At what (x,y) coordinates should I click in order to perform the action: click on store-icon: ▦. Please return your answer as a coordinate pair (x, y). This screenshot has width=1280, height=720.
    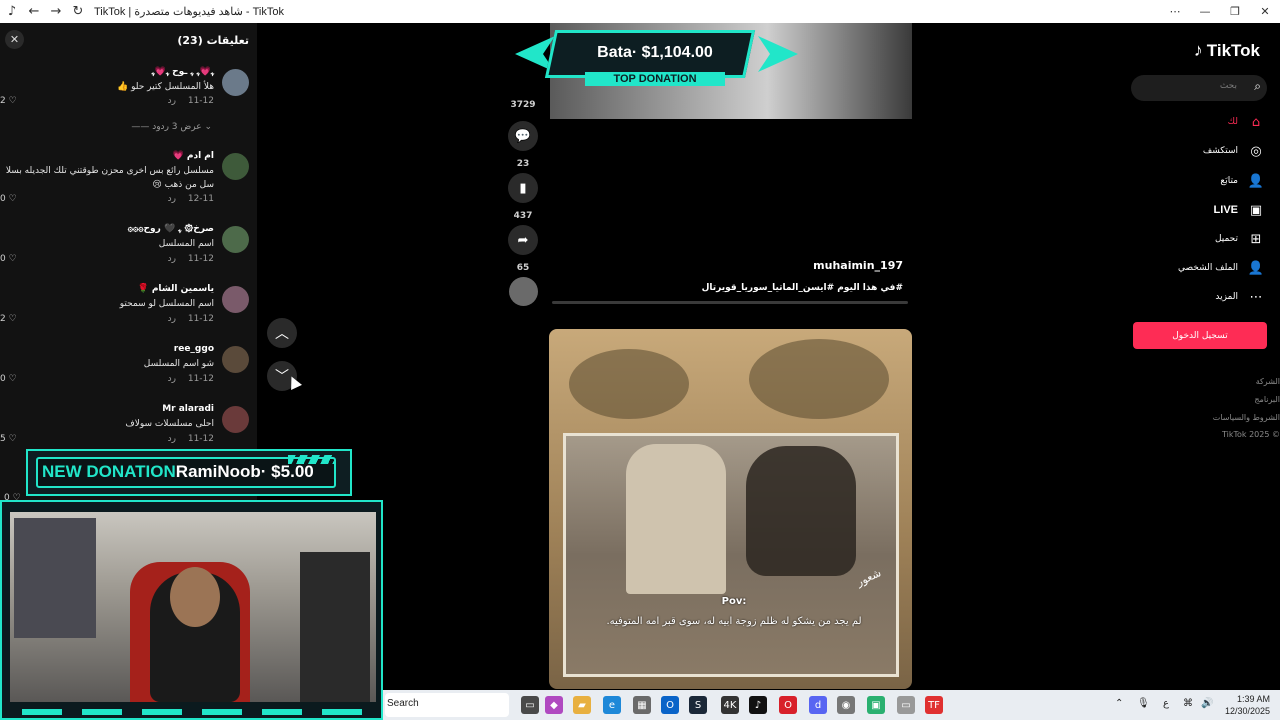
    Looking at the image, I should click on (642, 705).